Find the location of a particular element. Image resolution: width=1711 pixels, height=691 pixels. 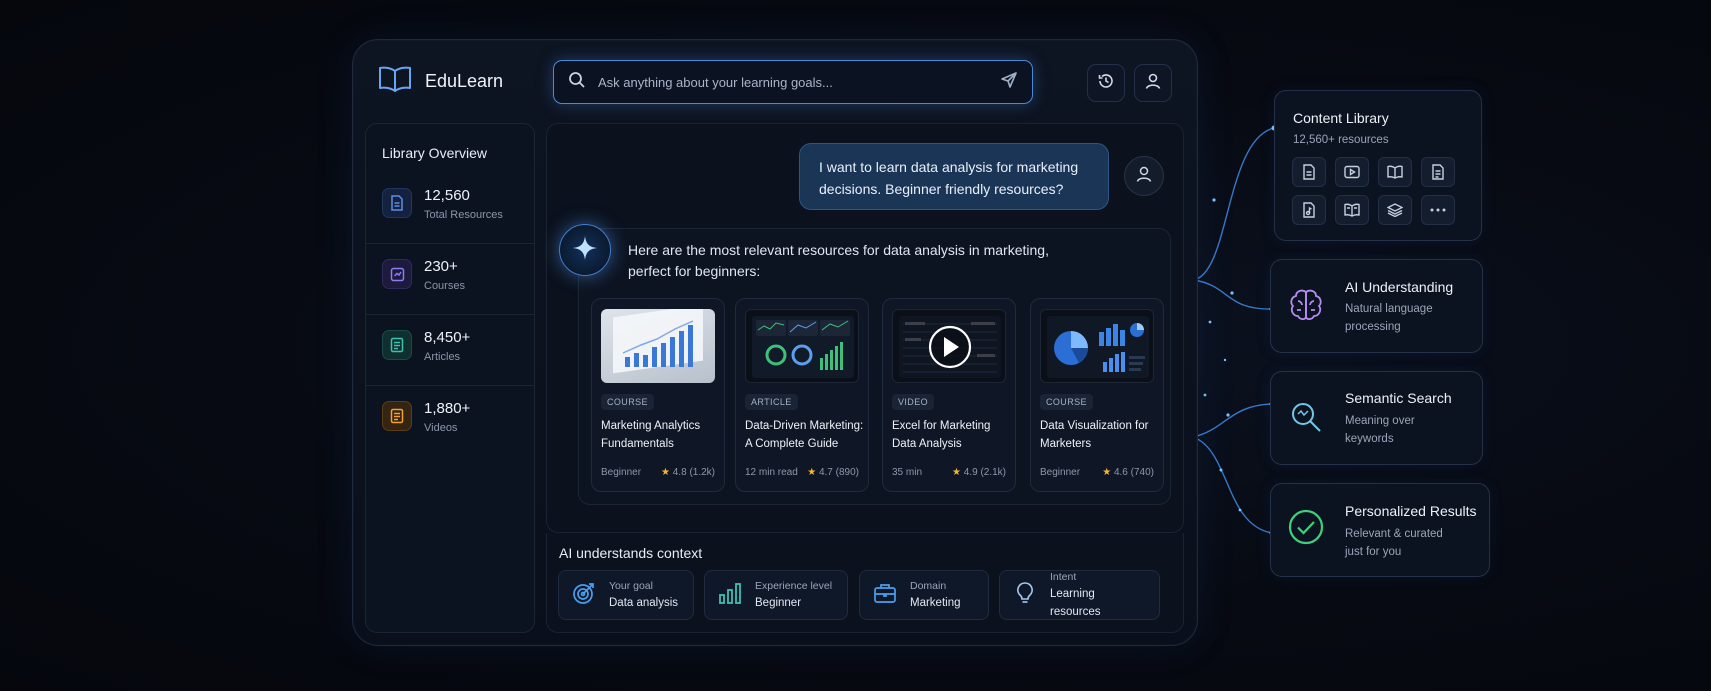

sparkle-icon is located at coordinates (585, 250).